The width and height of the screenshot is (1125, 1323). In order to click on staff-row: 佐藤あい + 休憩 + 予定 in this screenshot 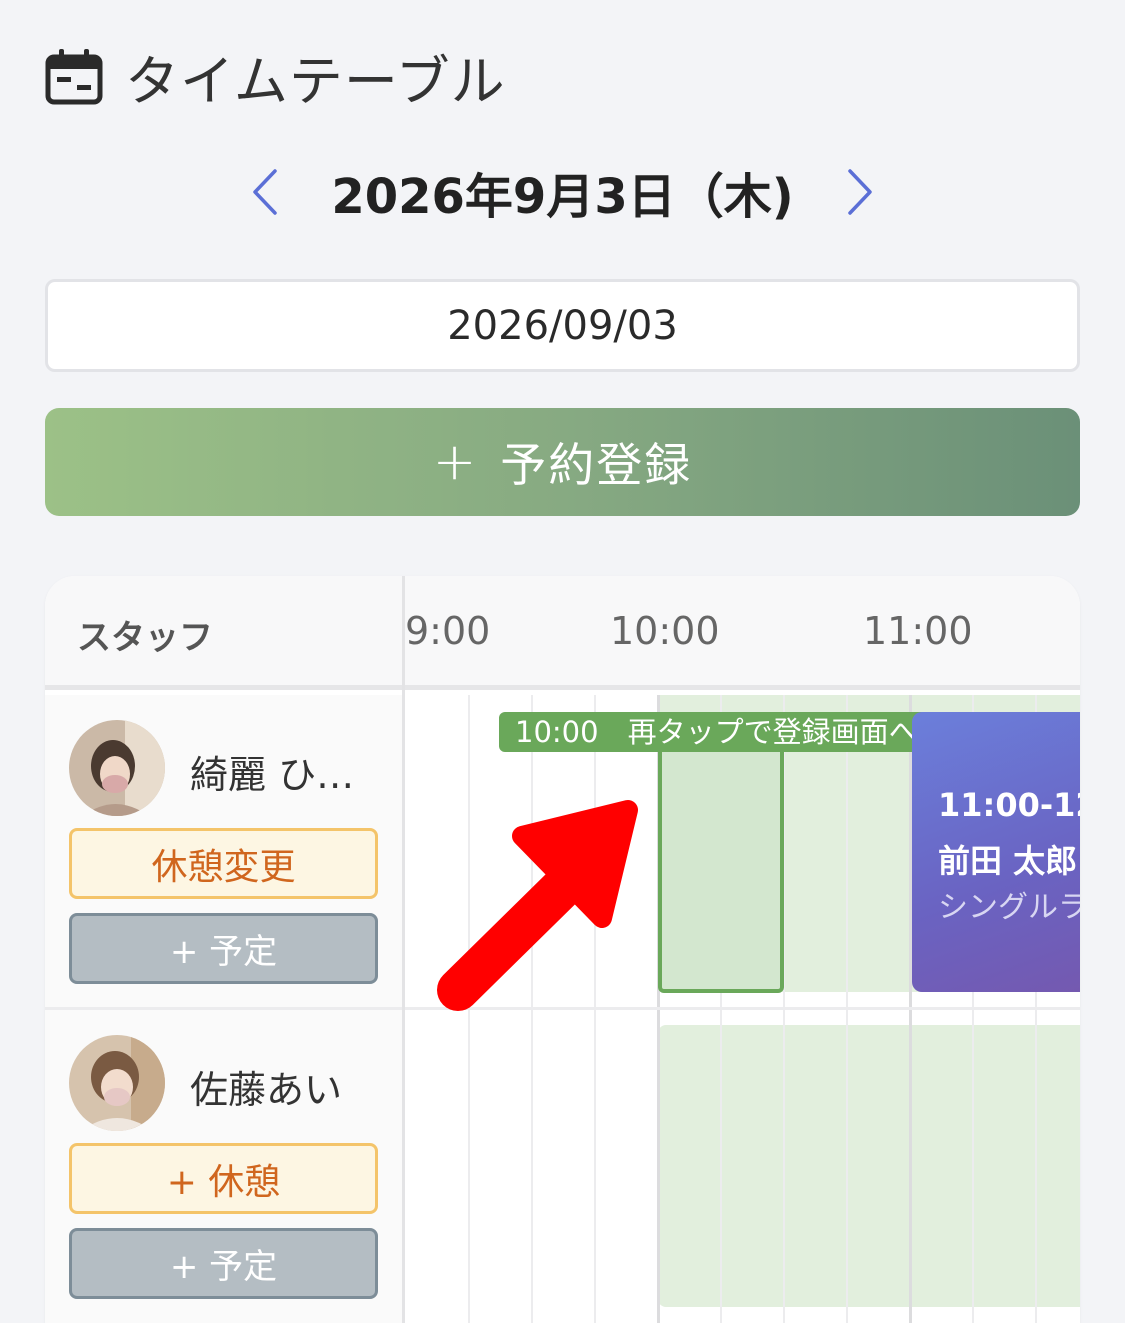, I will do `click(223, 1166)`.